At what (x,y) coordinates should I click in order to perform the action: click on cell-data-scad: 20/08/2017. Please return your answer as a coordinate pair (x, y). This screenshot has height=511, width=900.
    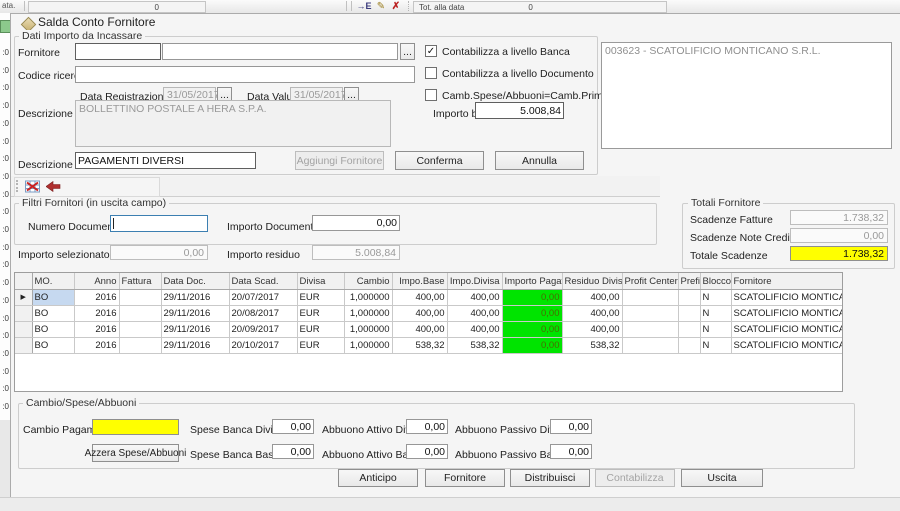
    Looking at the image, I should click on (263, 313).